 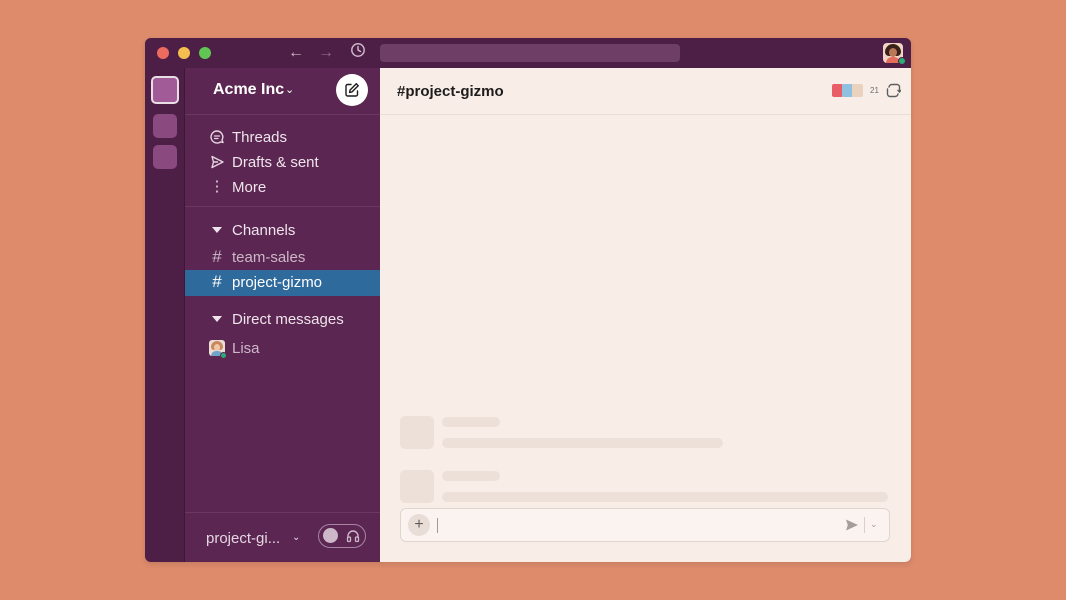 What do you see at coordinates (454, 91) in the screenshot?
I see `channel-name: project-gizmo` at bounding box center [454, 91].